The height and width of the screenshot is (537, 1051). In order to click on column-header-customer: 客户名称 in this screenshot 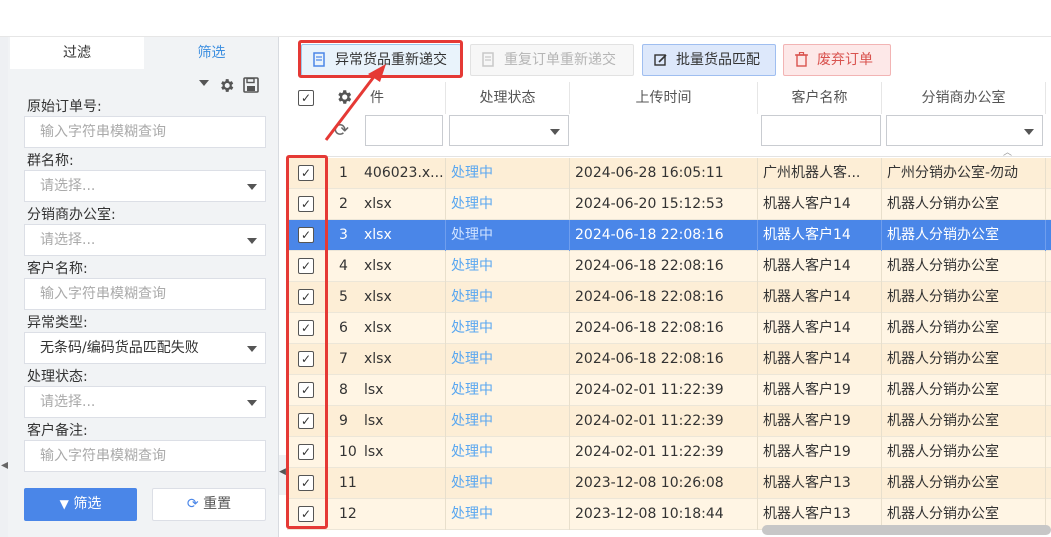, I will do `click(820, 98)`.